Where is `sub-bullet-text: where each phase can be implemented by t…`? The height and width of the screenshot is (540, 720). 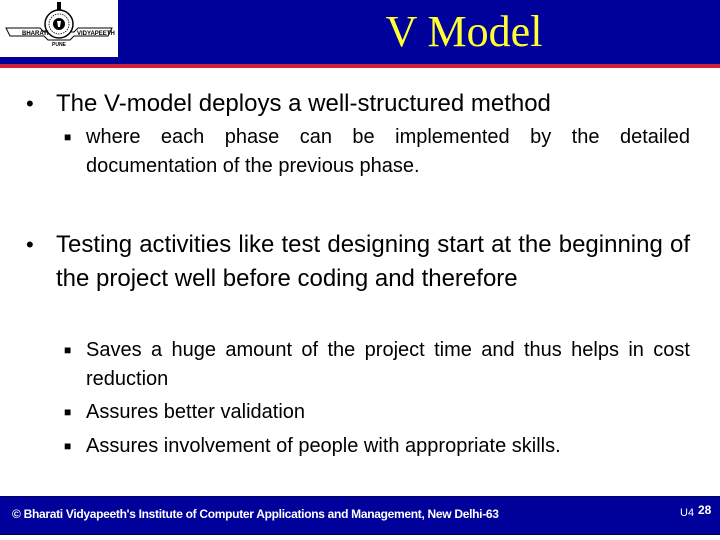 sub-bullet-text: where each phase can be implemented by t… is located at coordinates (388, 151).